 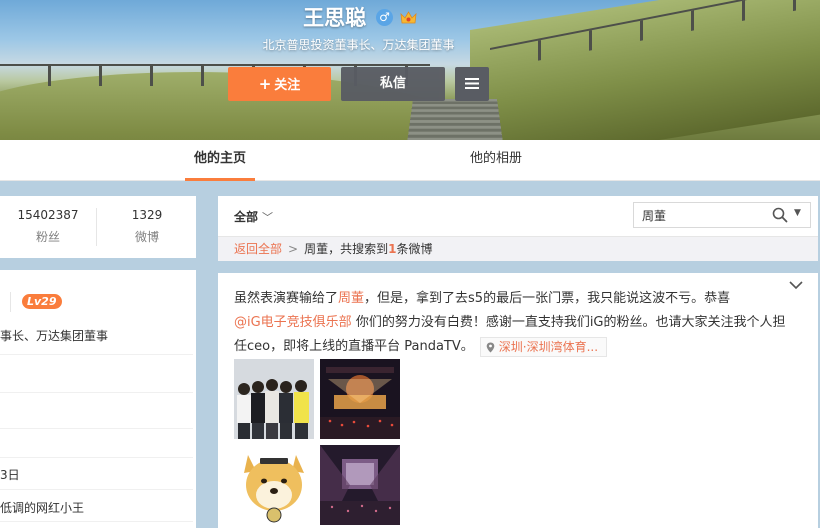 What do you see at coordinates (384, 17) in the screenshot?
I see `male-icon: ♂` at bounding box center [384, 17].